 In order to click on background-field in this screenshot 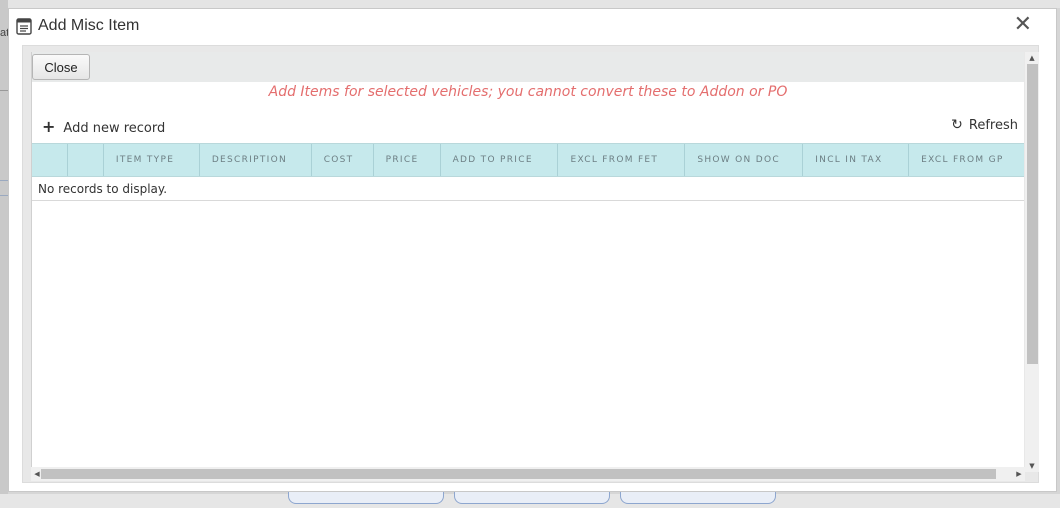, I will do `click(4, 188)`.